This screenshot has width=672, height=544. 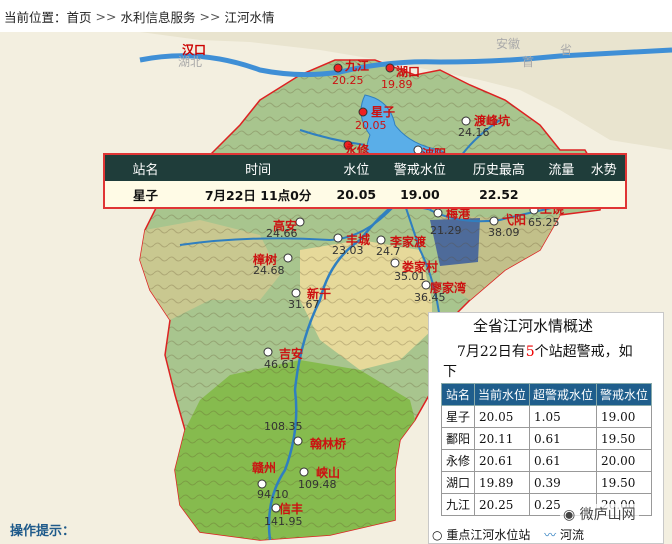 I want to click on station-water-level: 31.67, so click(x=304, y=304).